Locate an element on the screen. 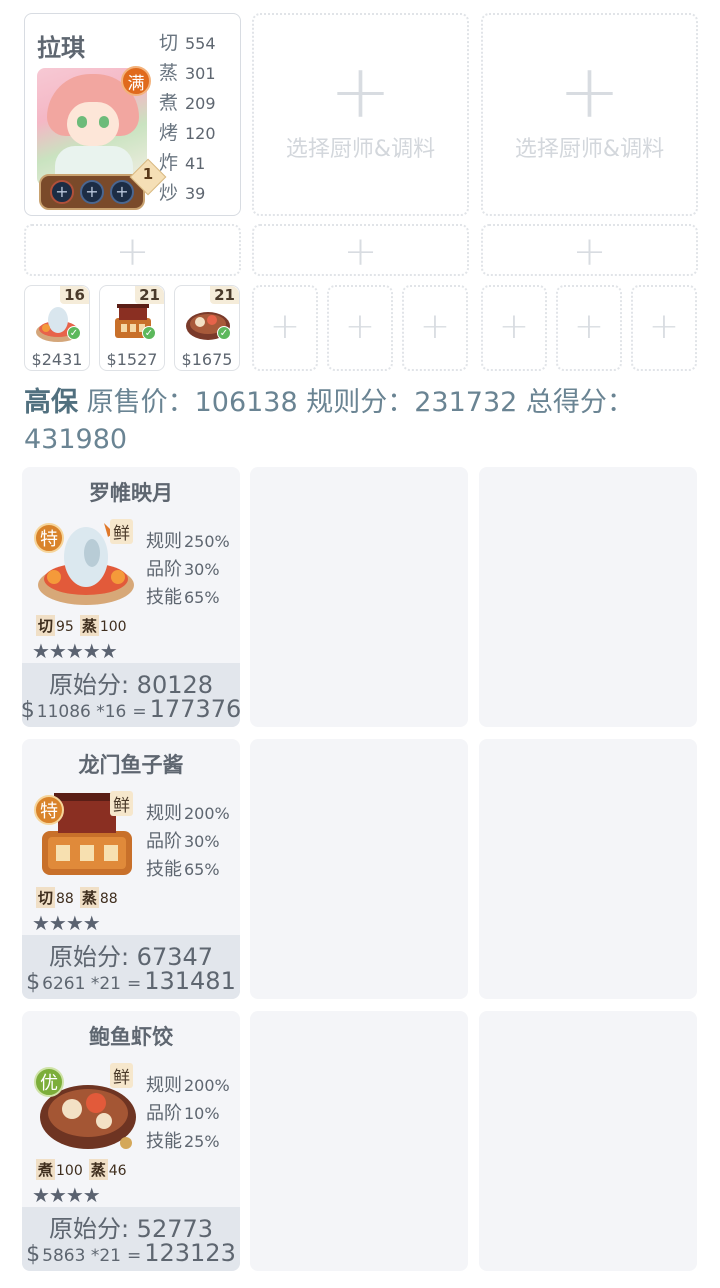 Image resolution: width=720 pixels, height=1288 pixels. equipment-slot-2: + is located at coordinates (360, 250).